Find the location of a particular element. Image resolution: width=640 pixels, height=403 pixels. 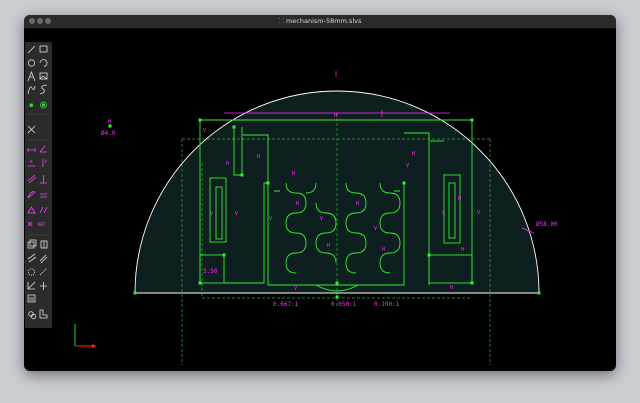

horizontal-constraint-icon: H is located at coordinates (31, 163).